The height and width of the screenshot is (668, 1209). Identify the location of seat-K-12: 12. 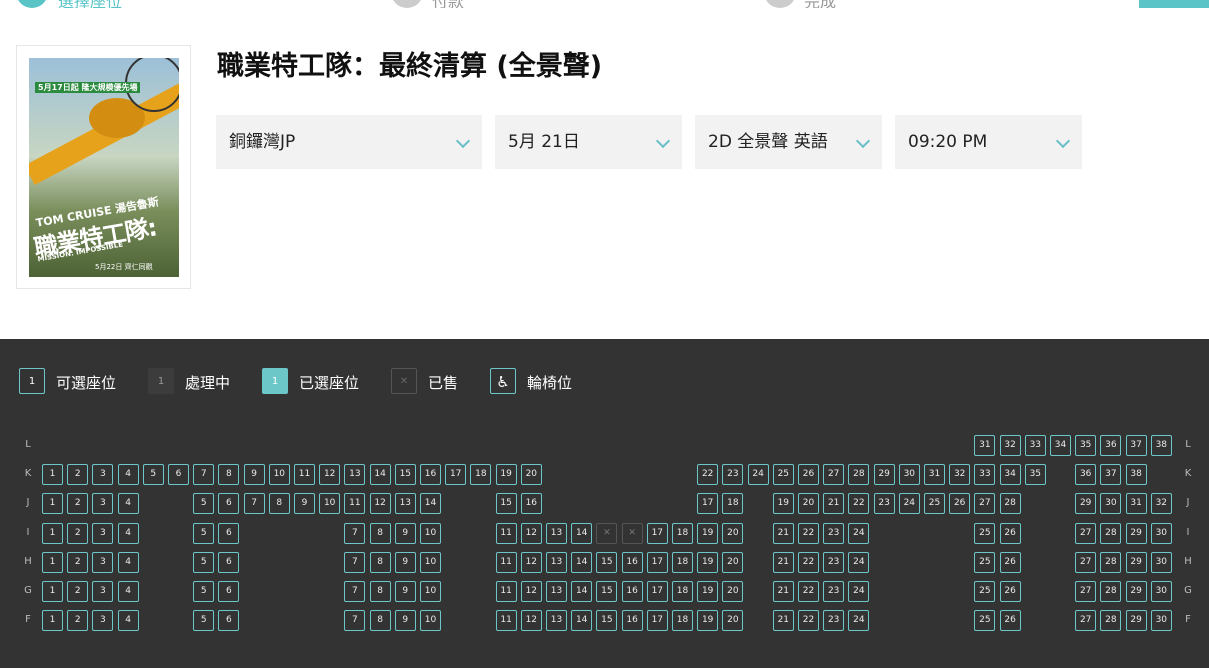
(330, 475).